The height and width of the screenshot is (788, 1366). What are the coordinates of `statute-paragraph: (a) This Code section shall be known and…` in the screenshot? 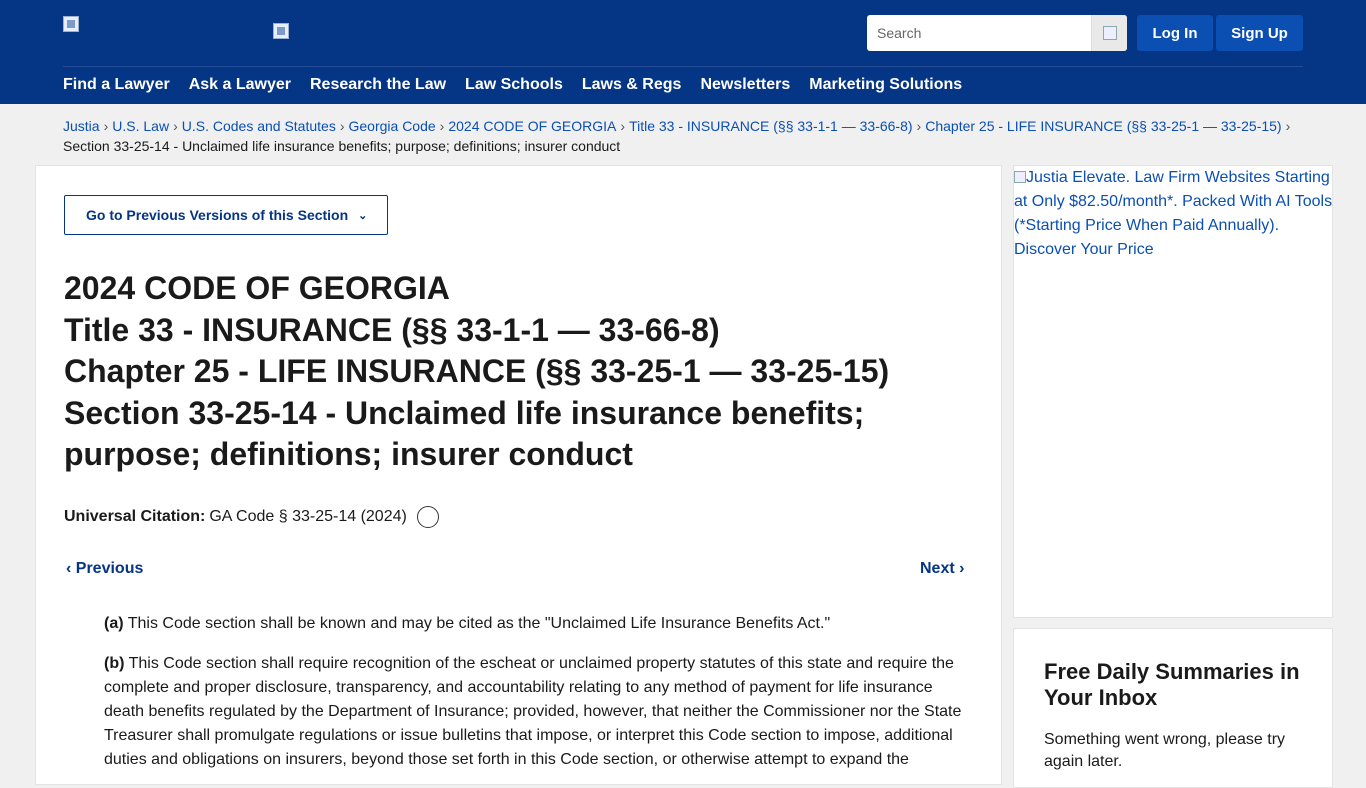 It's located at (538, 624).